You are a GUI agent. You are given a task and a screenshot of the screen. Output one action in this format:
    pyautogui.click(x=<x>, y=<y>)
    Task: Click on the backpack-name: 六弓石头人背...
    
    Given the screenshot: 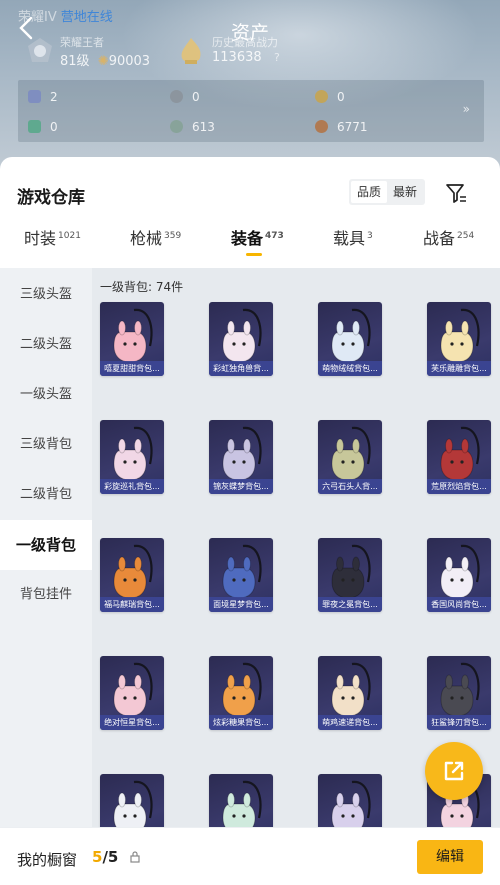 What is the action you would take?
    pyautogui.click(x=350, y=486)
    